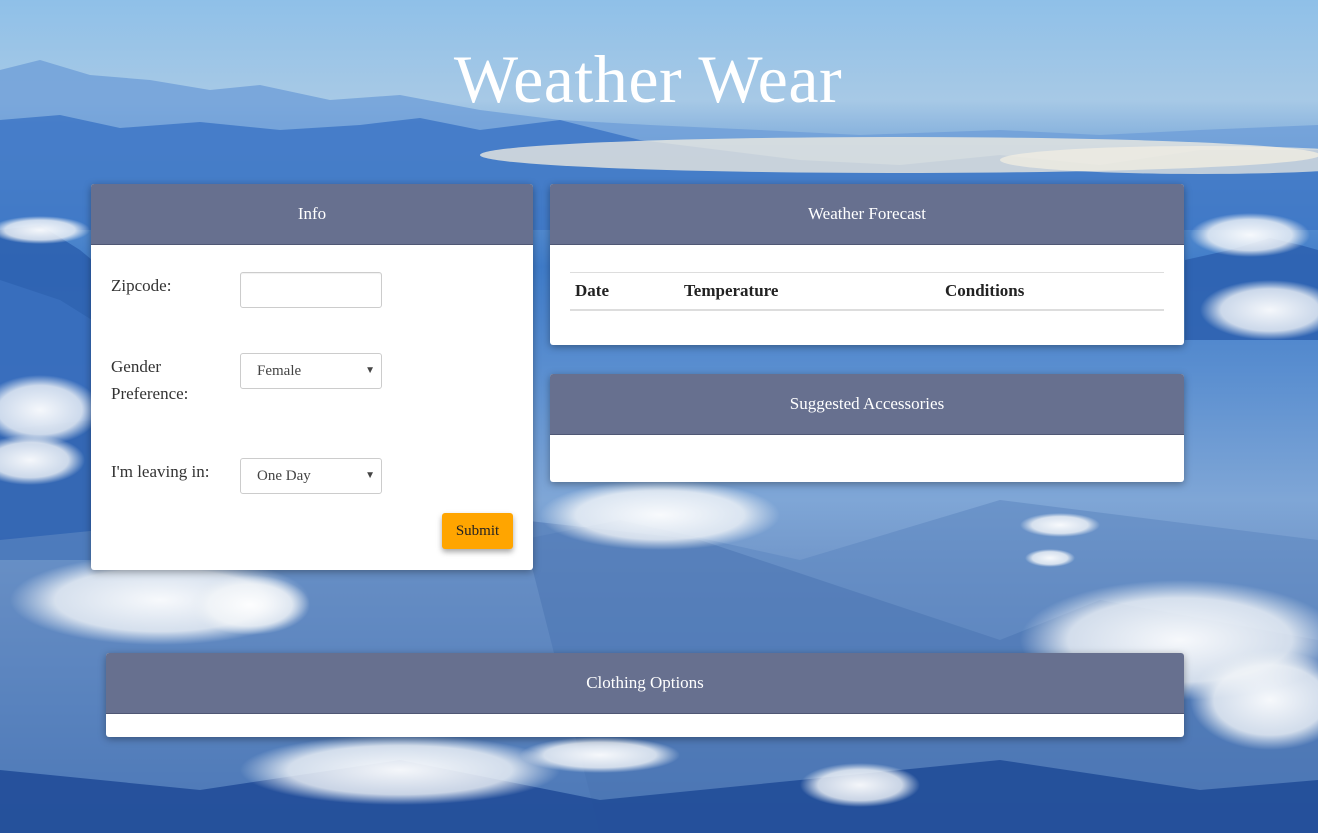 This screenshot has height=833, width=1318. What do you see at coordinates (648, 79) in the screenshot?
I see `page-title: Weather Wear` at bounding box center [648, 79].